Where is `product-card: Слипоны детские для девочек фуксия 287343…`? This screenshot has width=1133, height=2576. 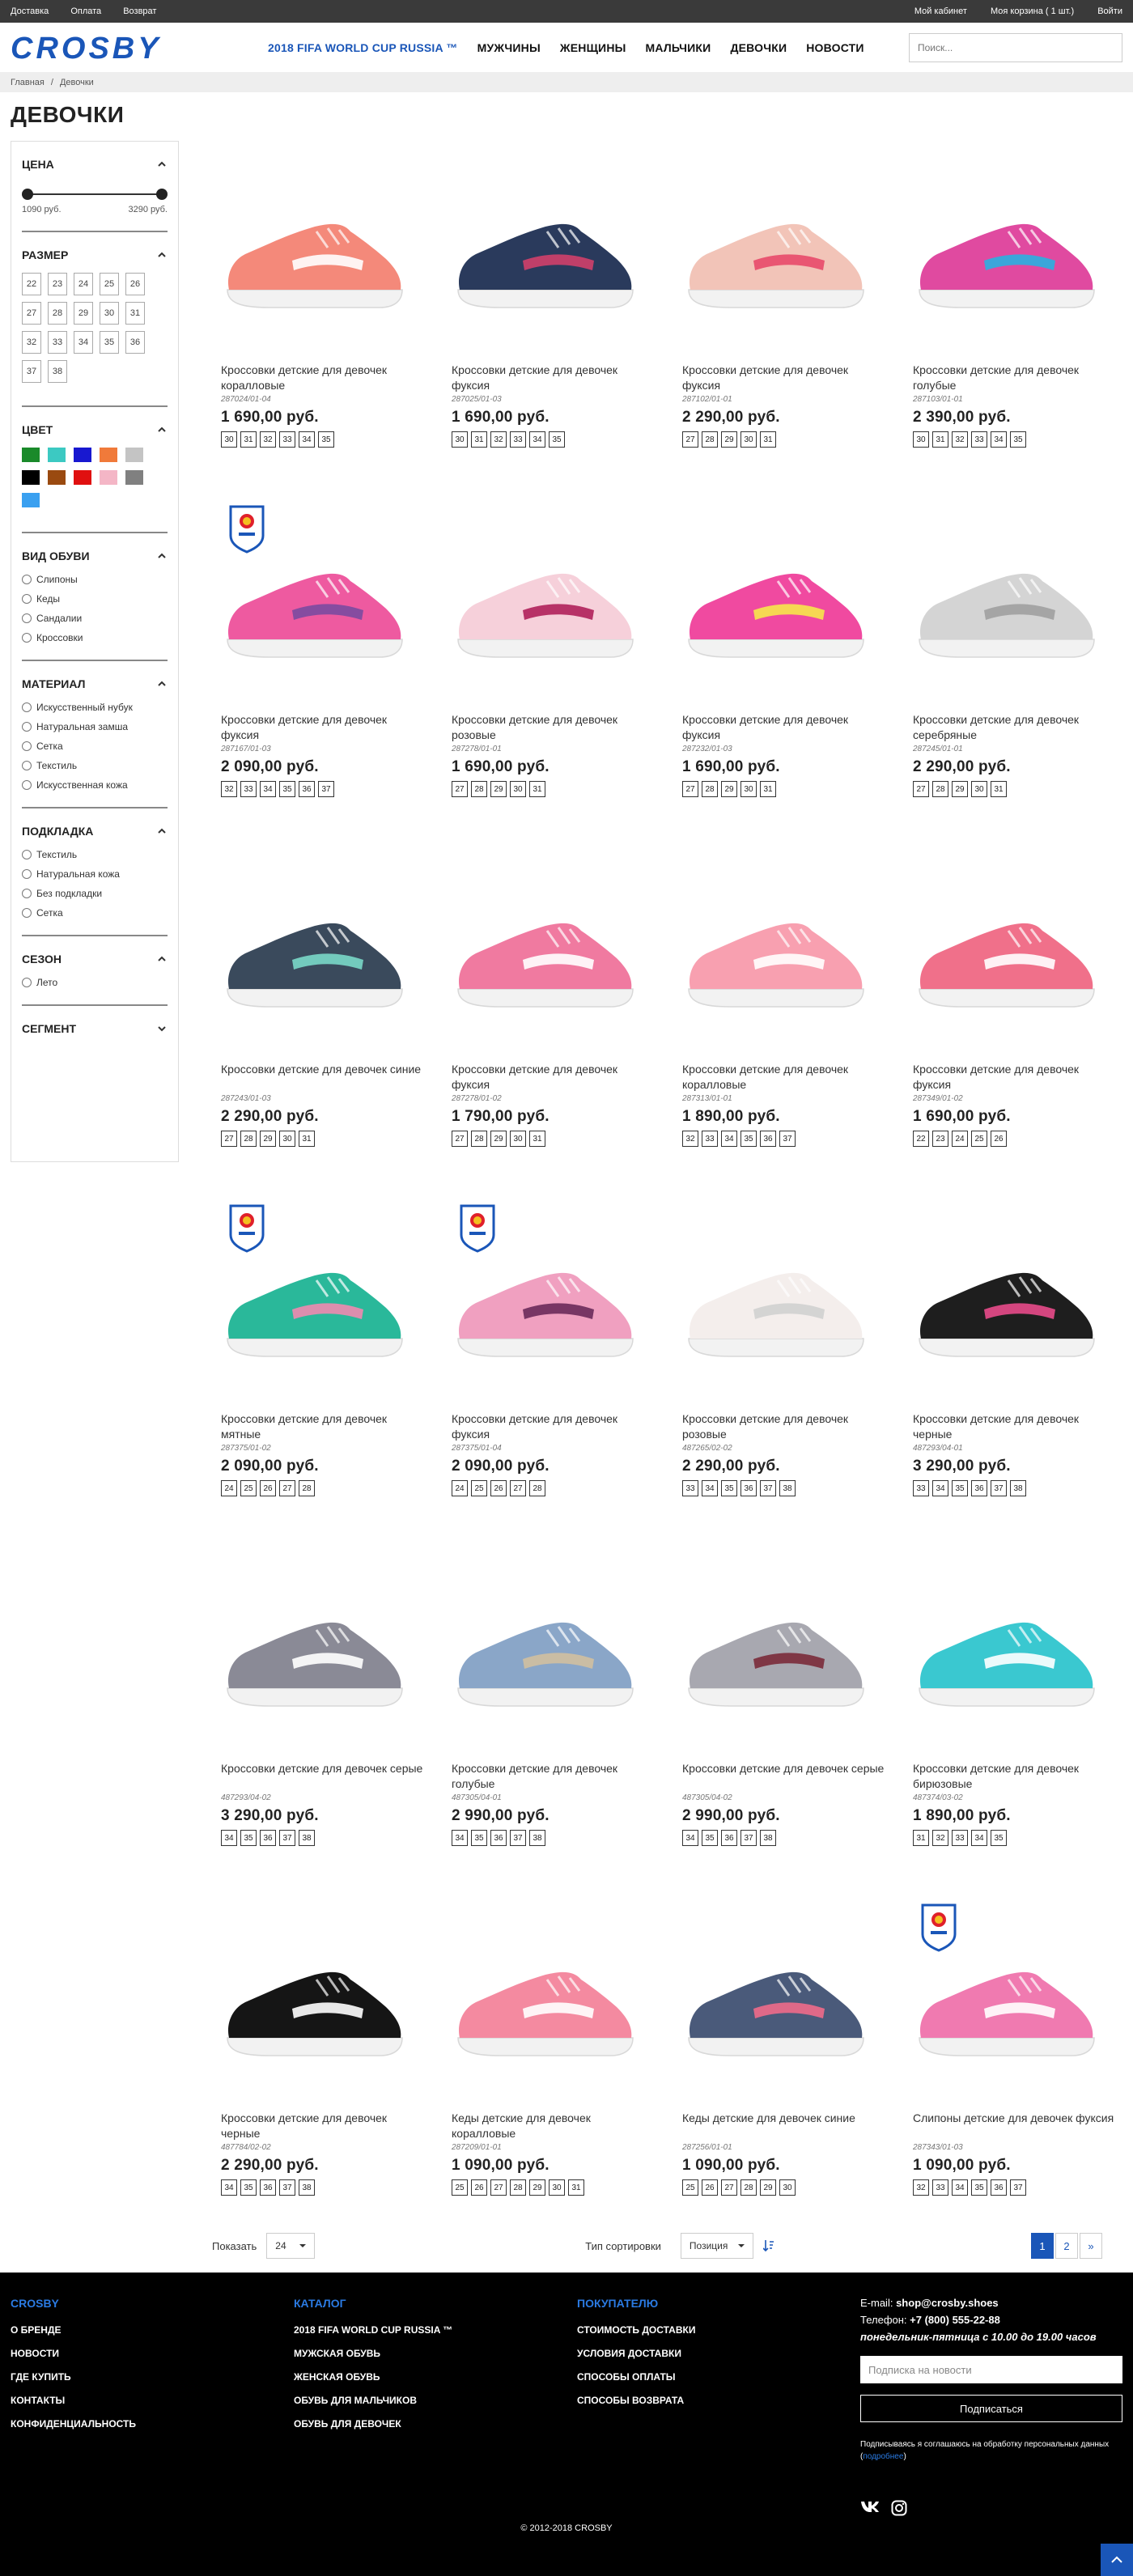 product-card: Слипоны детские для девочек фуксия 287343… is located at coordinates (1014, 2076).